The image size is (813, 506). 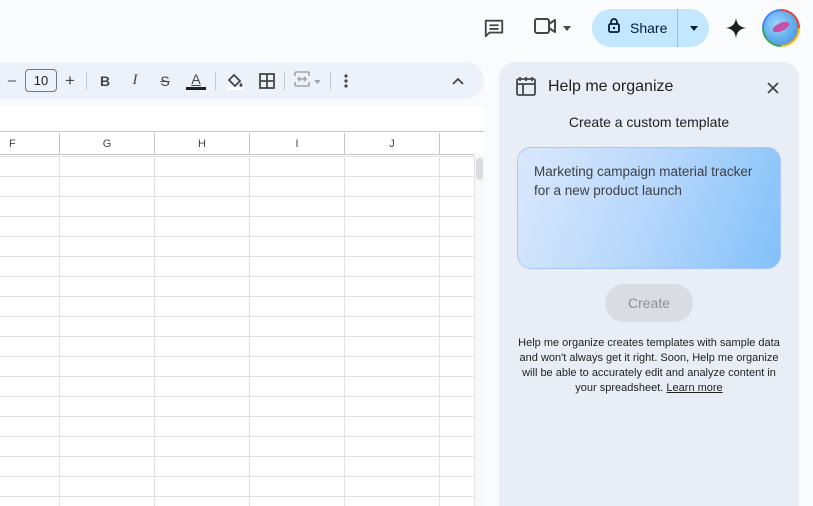 What do you see at coordinates (773, 88) in the screenshot?
I see `close-icon` at bounding box center [773, 88].